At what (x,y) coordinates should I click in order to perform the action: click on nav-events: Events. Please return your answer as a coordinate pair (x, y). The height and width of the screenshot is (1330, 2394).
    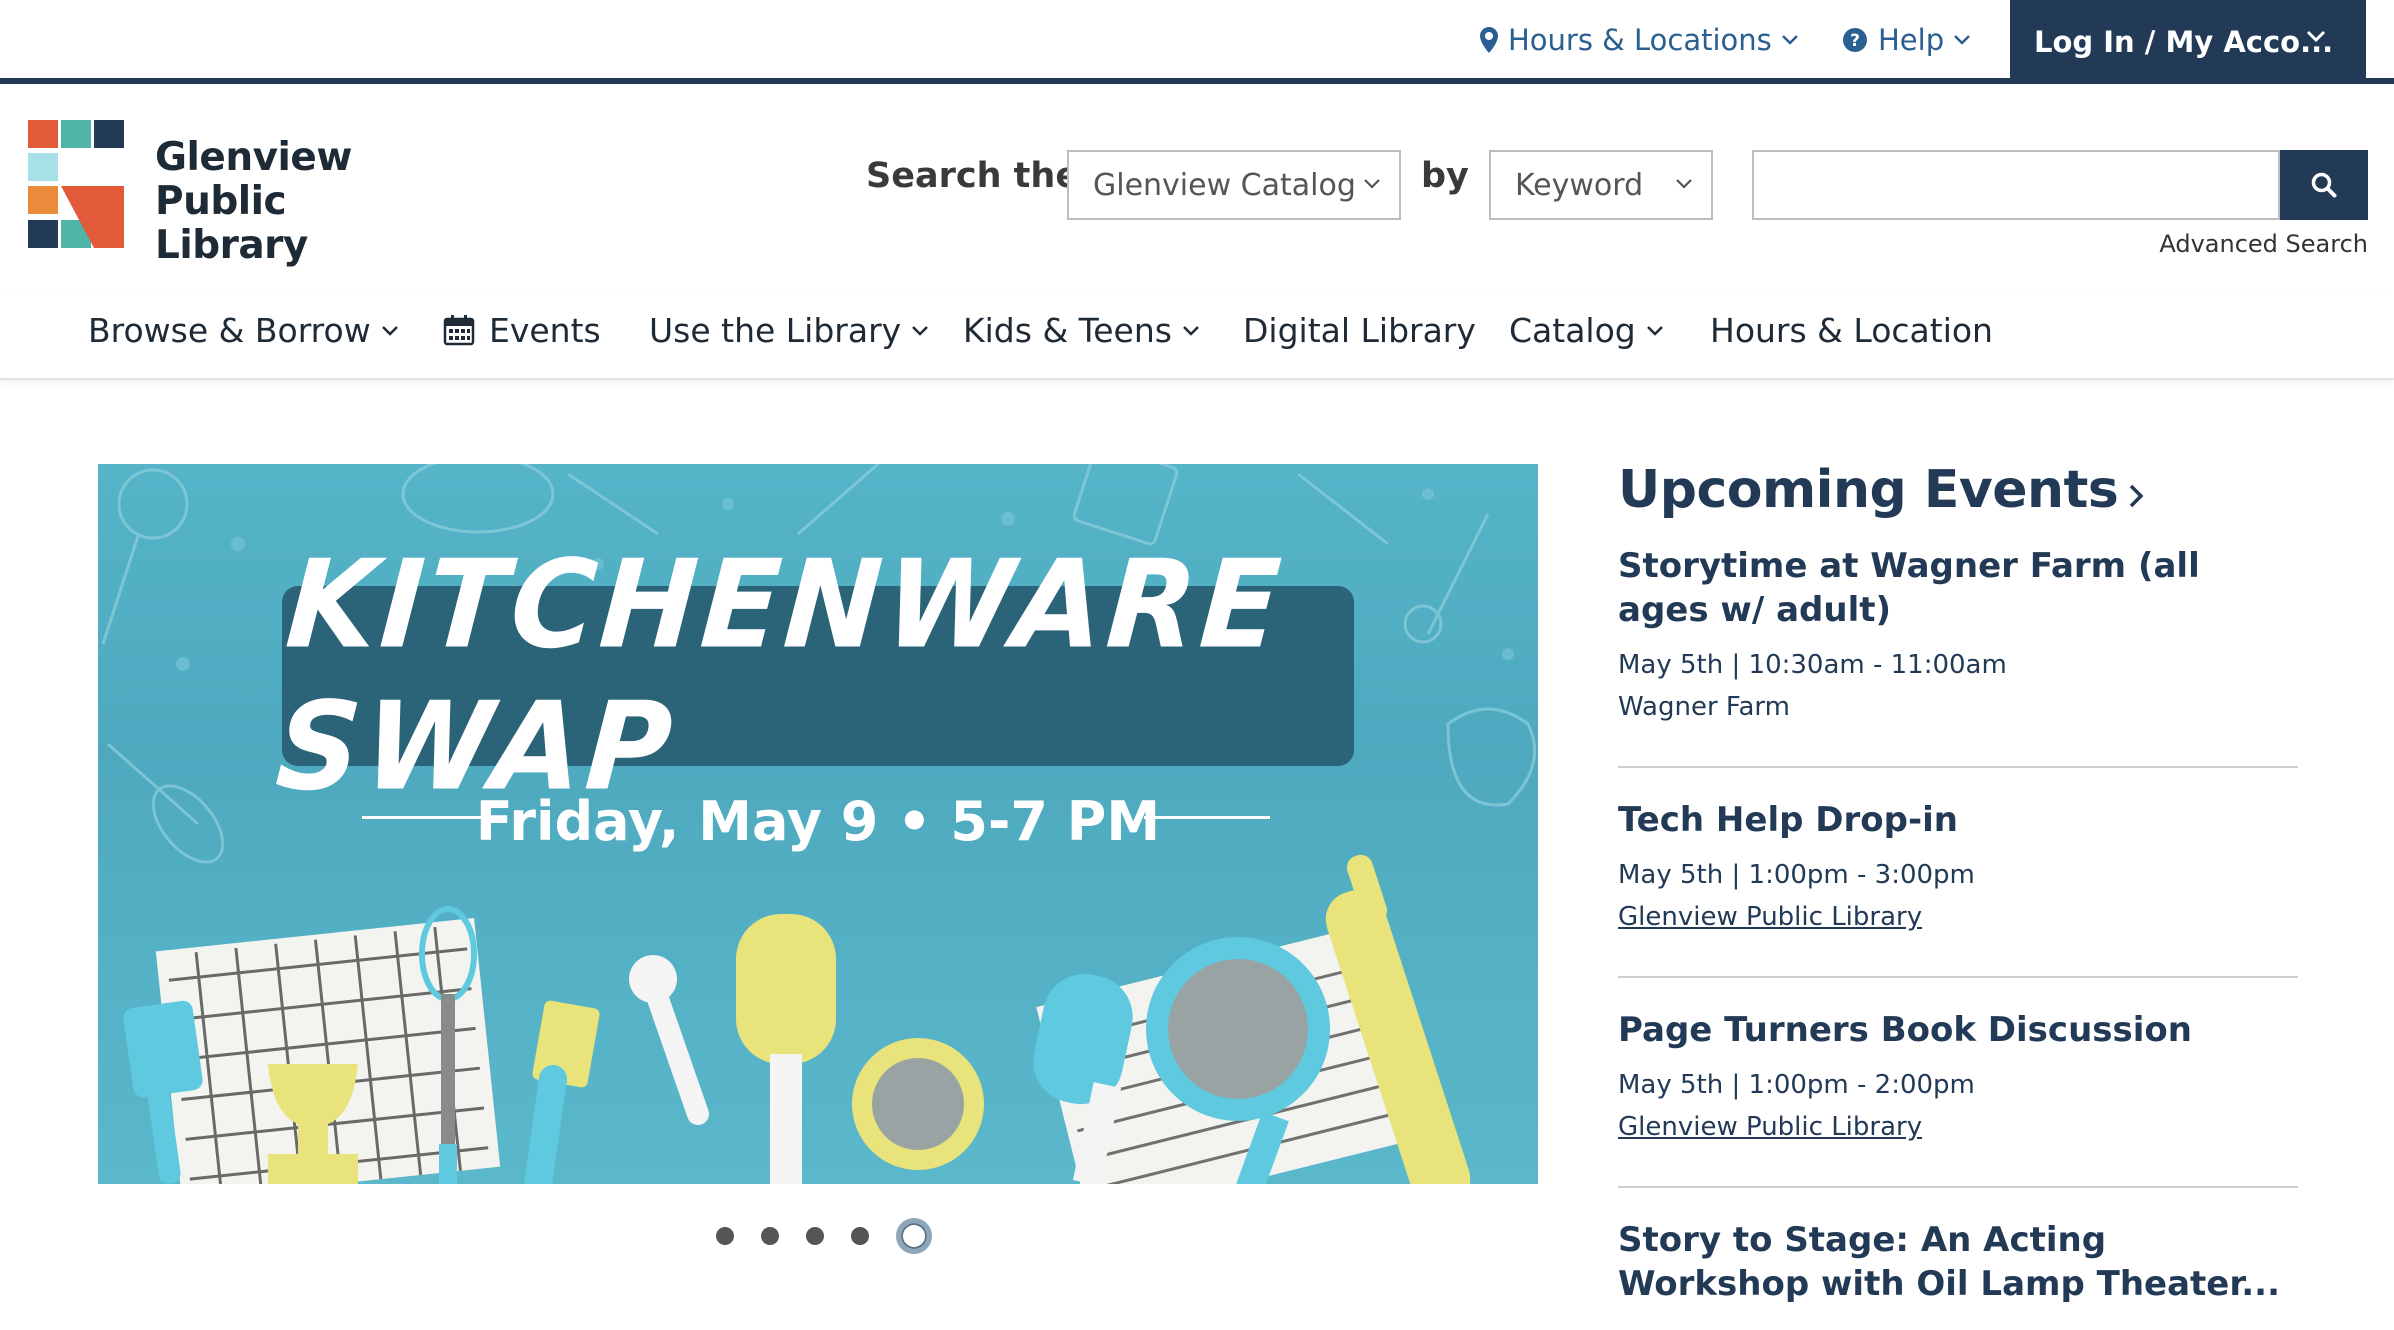
    Looking at the image, I should click on (522, 330).